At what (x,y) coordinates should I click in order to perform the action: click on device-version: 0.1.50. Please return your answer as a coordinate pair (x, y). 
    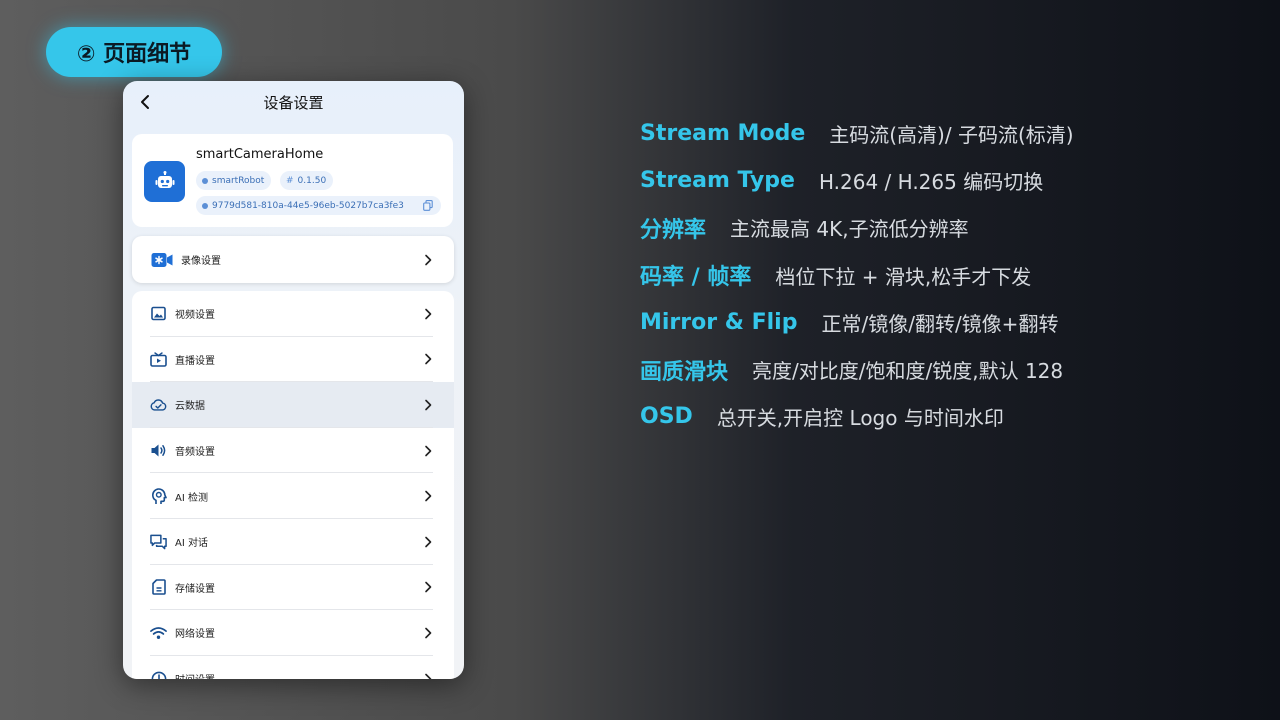
    Looking at the image, I should click on (312, 180).